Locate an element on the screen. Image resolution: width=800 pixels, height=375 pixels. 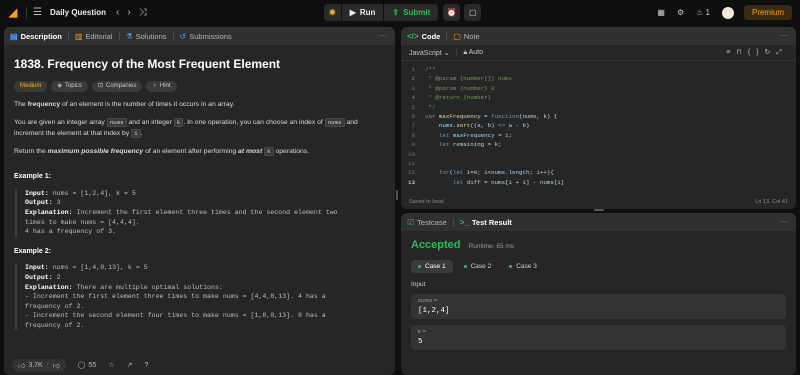
help-button: ? is located at coordinates (146, 365).